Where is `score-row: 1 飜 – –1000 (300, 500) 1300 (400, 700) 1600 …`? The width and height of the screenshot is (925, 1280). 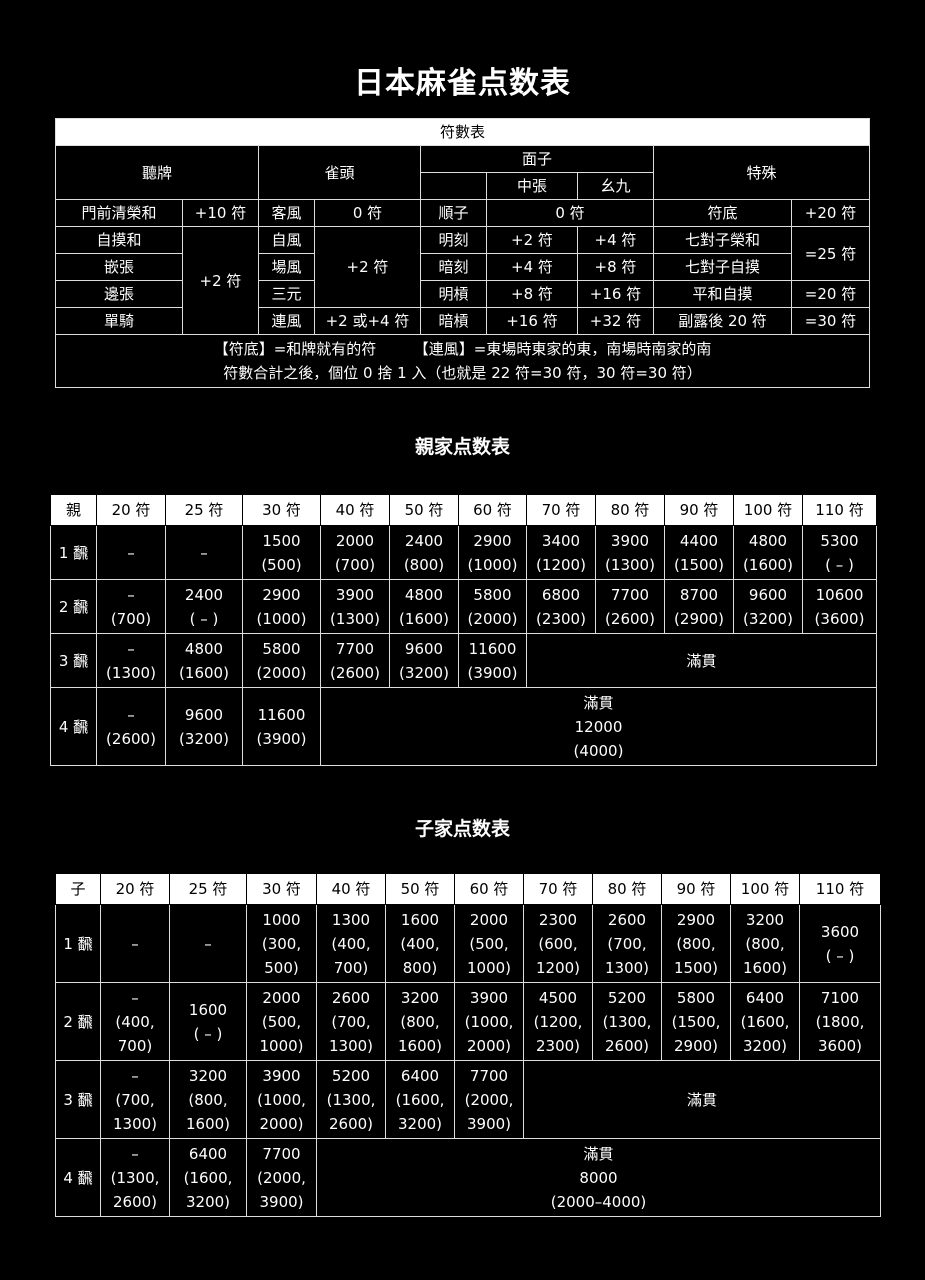
score-row: 1 飜 – –1000 (300, 500) 1300 (400, 700) 1600 … is located at coordinates (468, 943).